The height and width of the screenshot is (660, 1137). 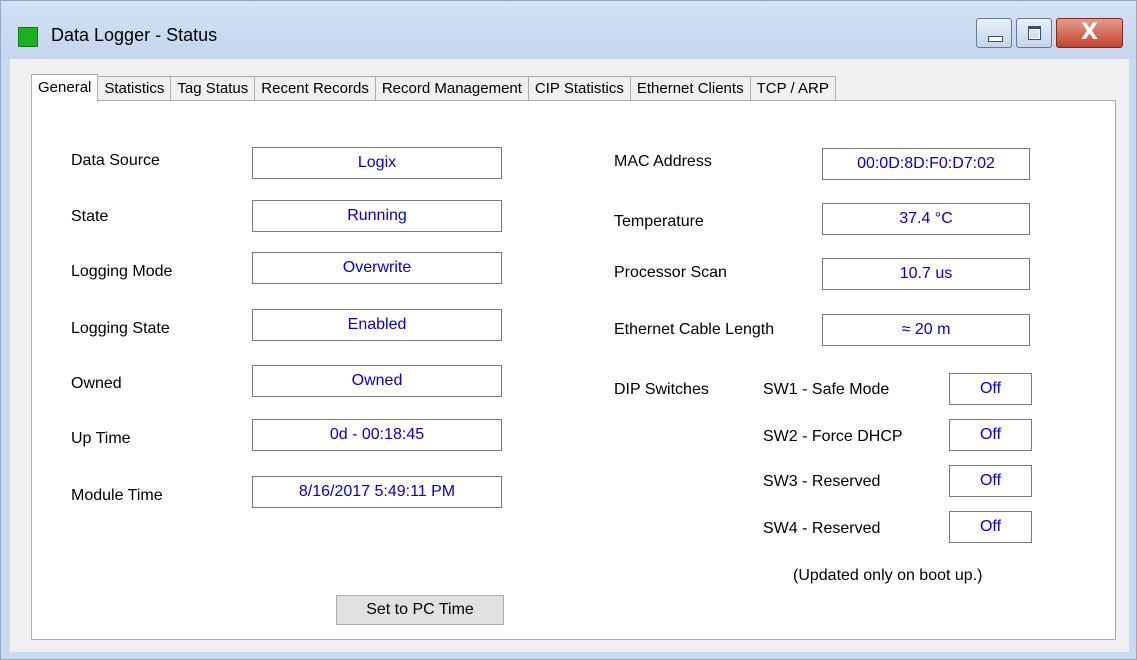 What do you see at coordinates (579, 88) in the screenshot?
I see `tab-cip-statistics: CIP Statistics` at bounding box center [579, 88].